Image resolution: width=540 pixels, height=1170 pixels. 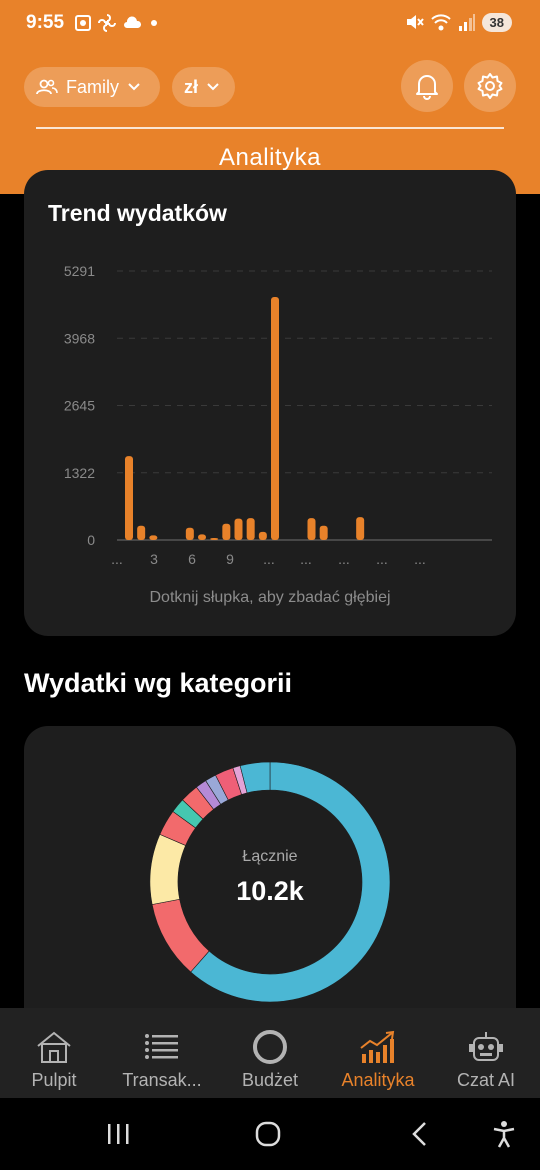 I want to click on screenshot-icon, so click(x=83, y=23).